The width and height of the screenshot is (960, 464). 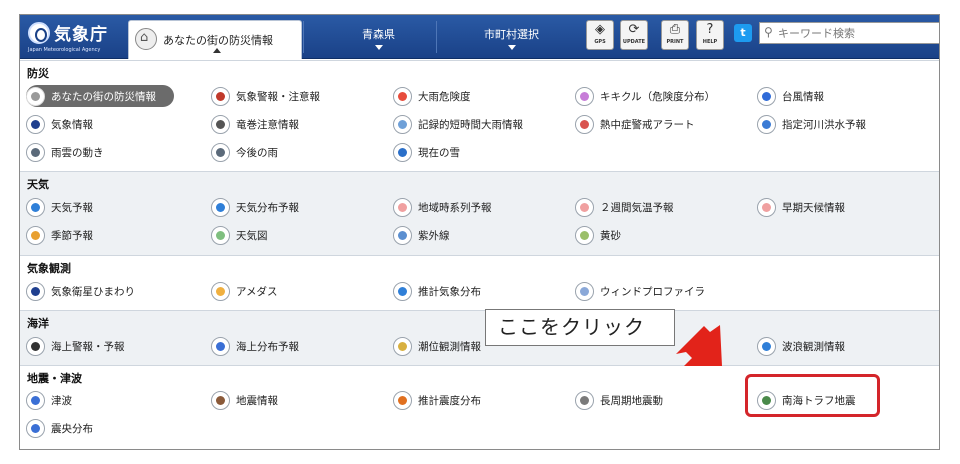 I want to click on highlight-box, so click(x=812, y=395).